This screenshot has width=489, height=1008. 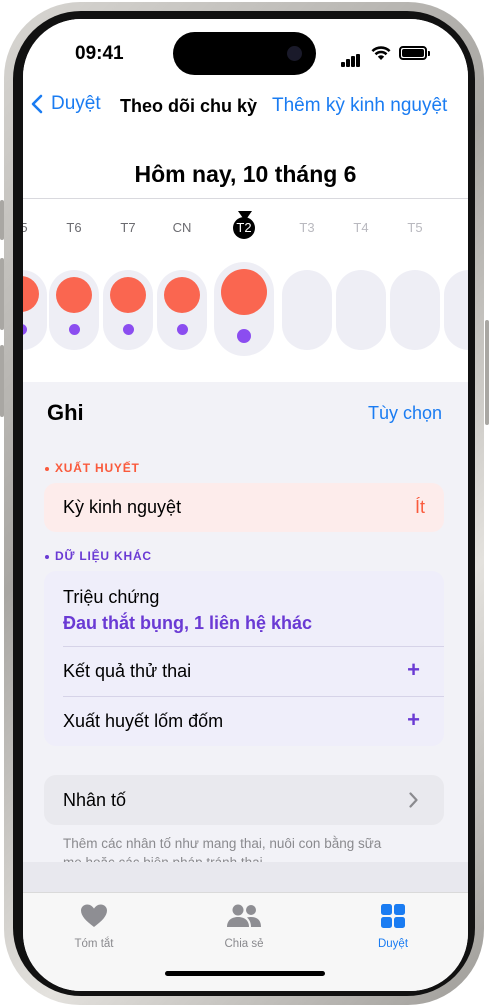 I want to click on cellular-signal-icon, so click(x=351, y=58).